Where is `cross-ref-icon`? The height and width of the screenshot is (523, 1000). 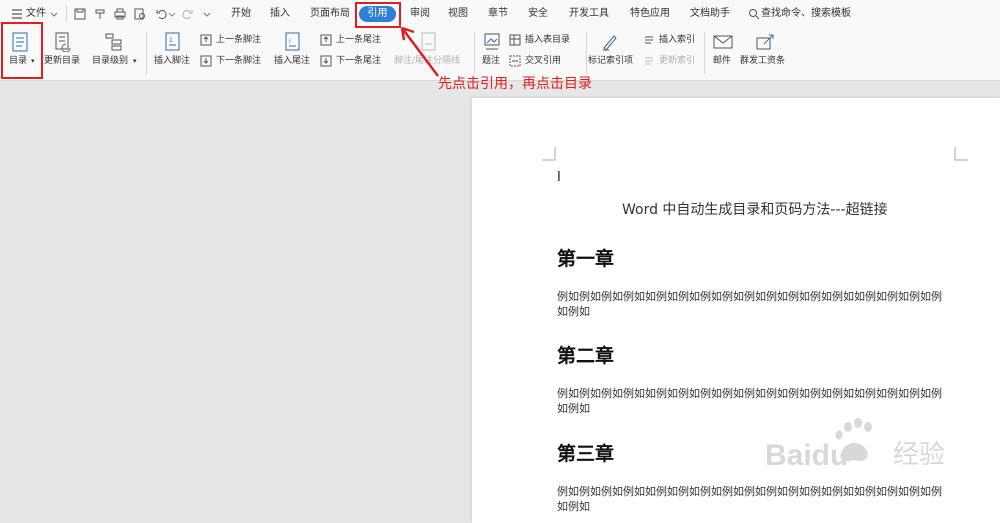 cross-ref-icon is located at coordinates (515, 61).